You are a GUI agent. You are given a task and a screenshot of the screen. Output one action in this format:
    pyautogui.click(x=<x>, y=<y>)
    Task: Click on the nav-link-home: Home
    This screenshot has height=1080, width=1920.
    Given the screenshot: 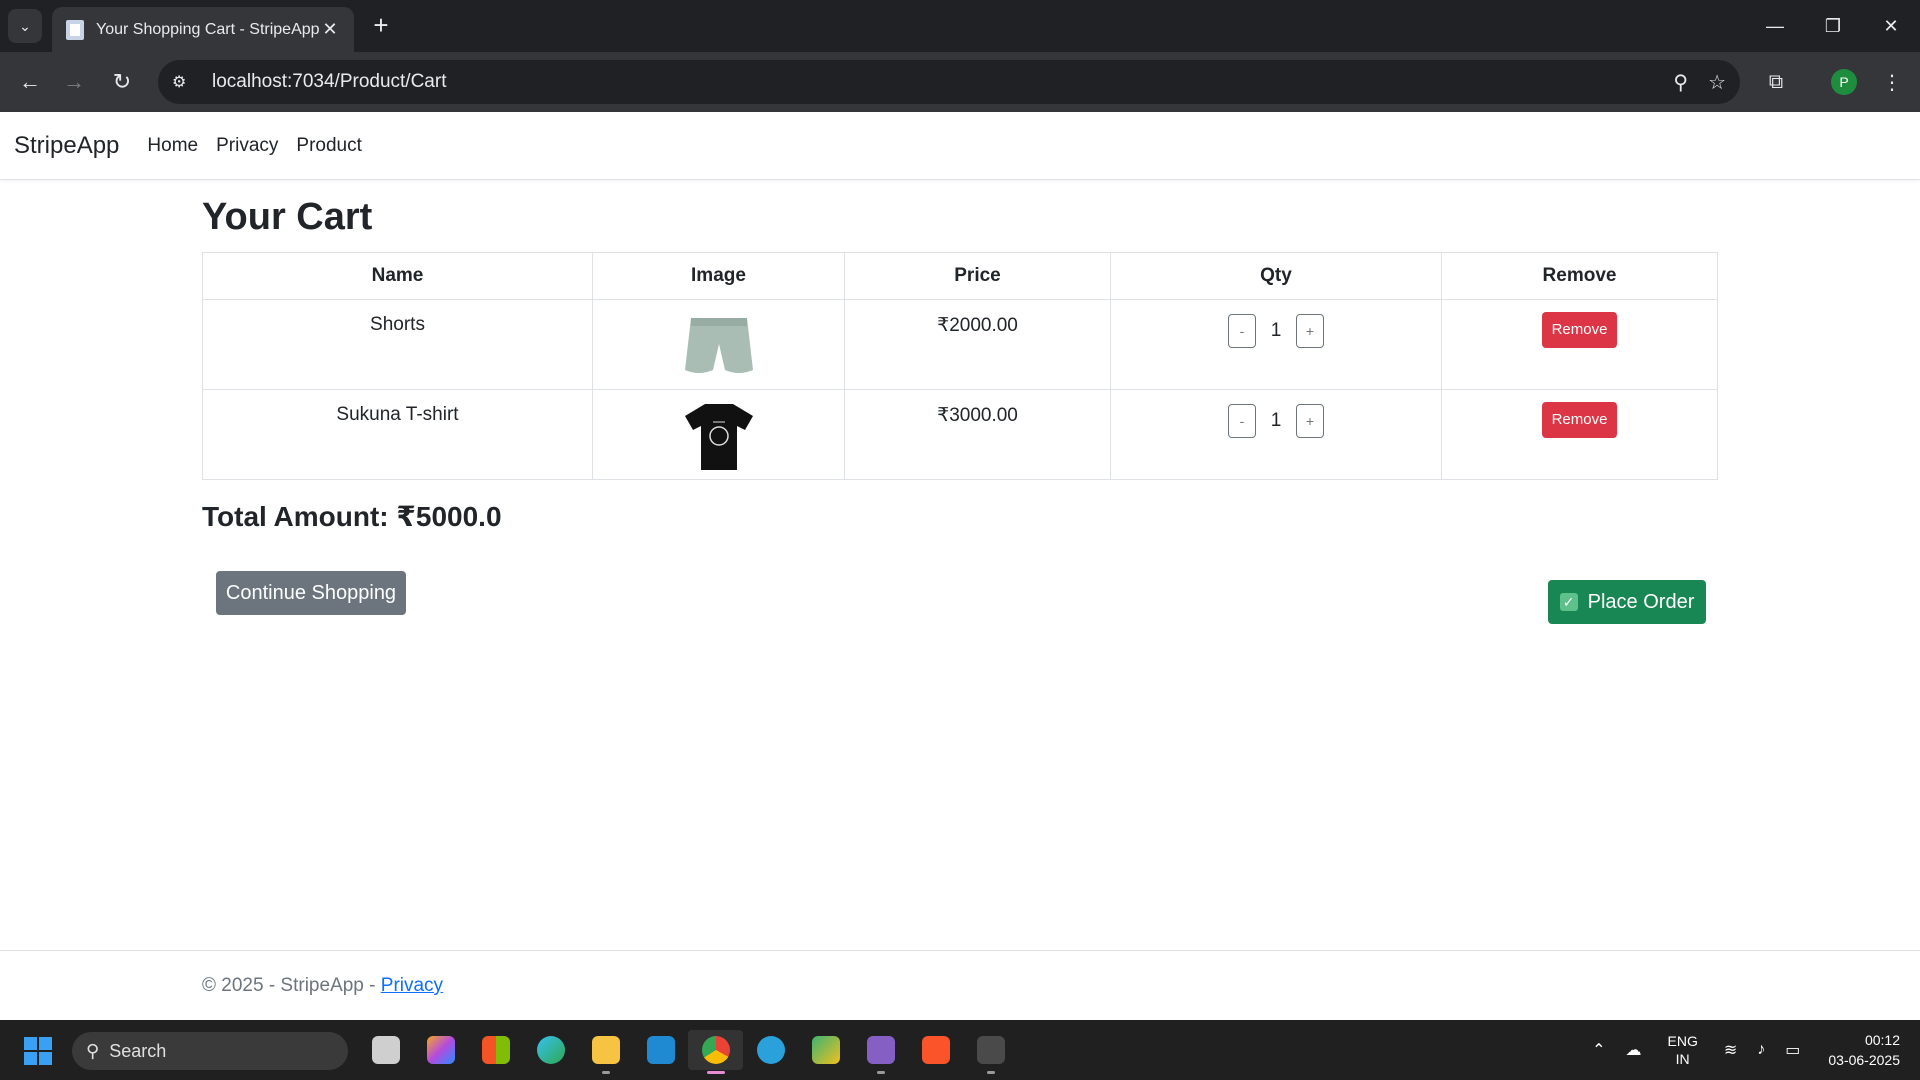 What is the action you would take?
    pyautogui.click(x=172, y=146)
    